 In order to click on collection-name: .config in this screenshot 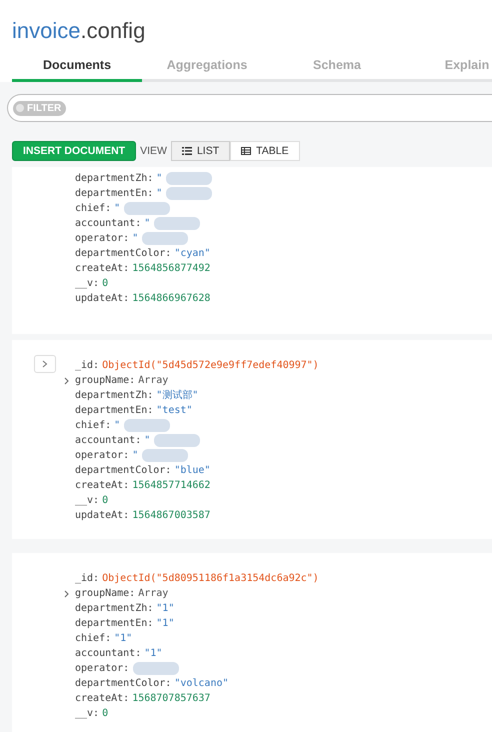, I will do `click(113, 30)`.